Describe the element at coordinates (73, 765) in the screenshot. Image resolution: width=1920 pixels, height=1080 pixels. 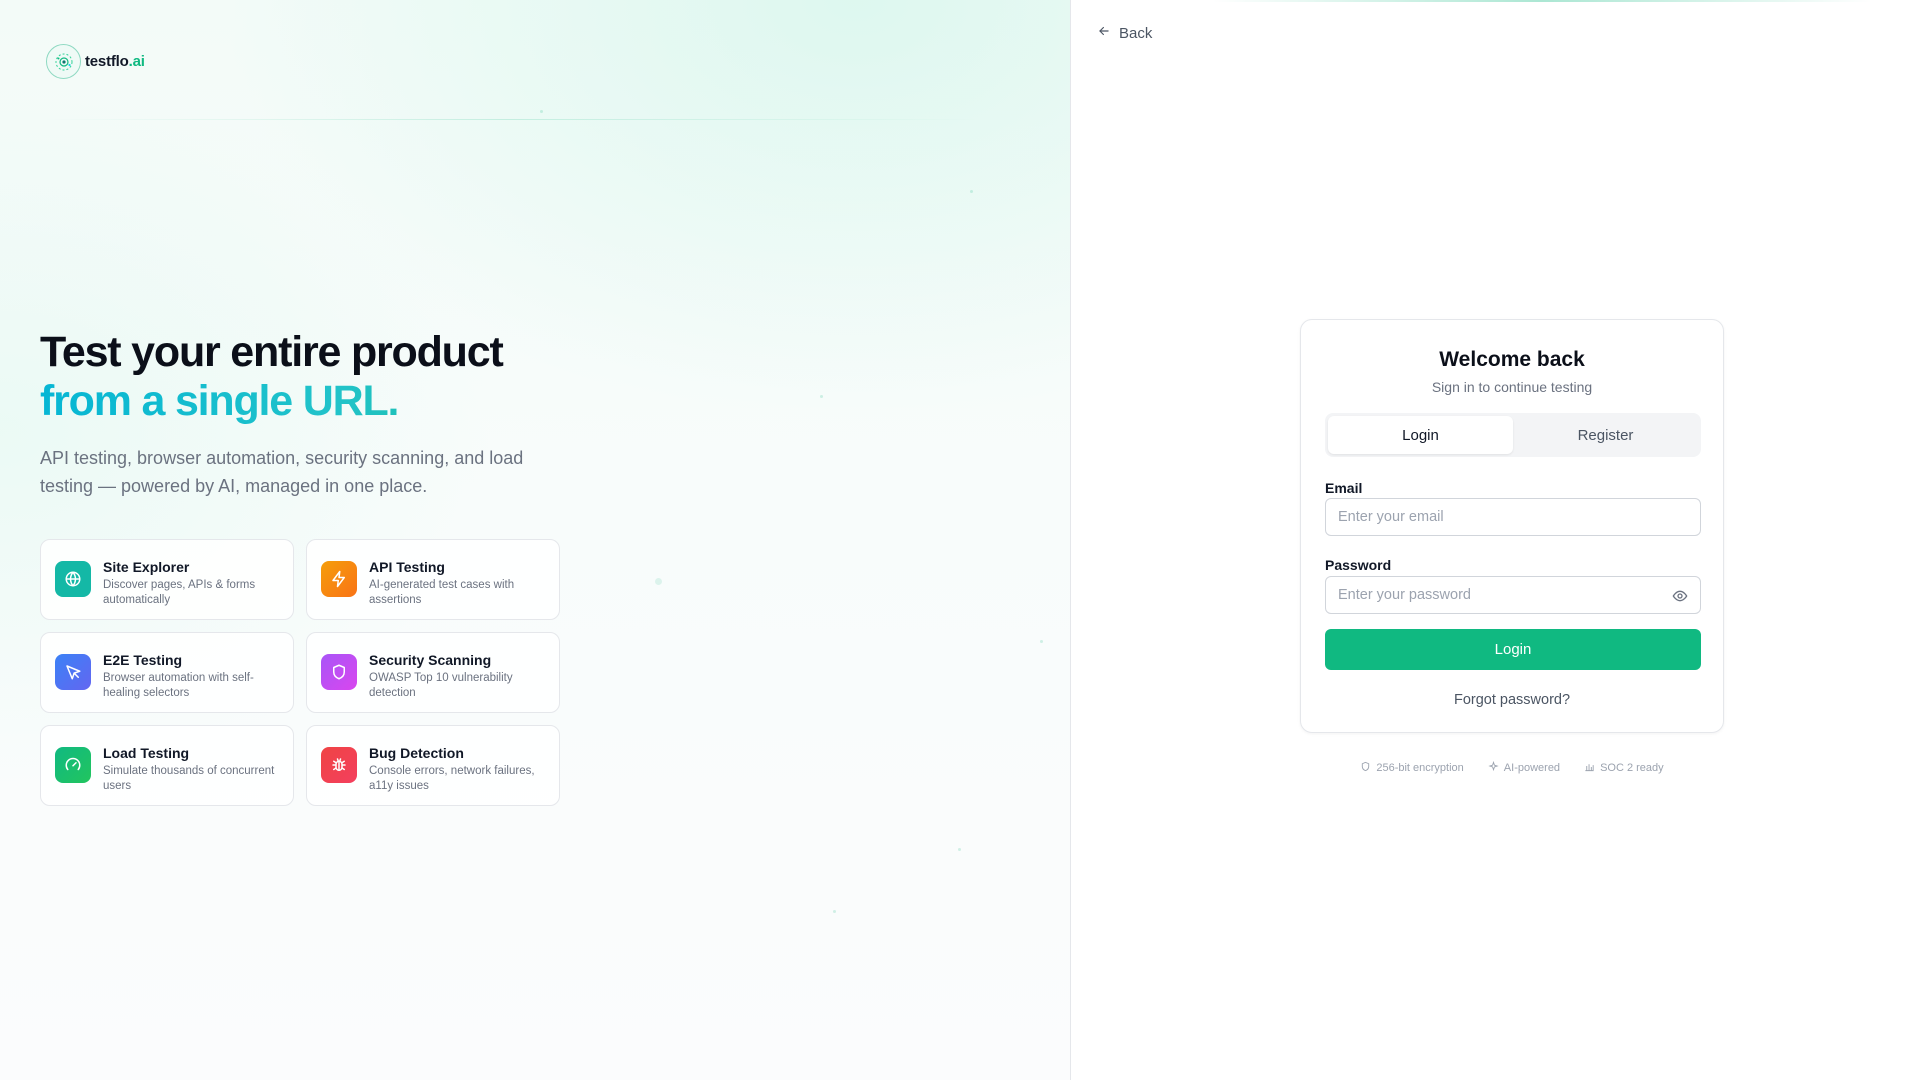
I see `gauge-icon` at that location.